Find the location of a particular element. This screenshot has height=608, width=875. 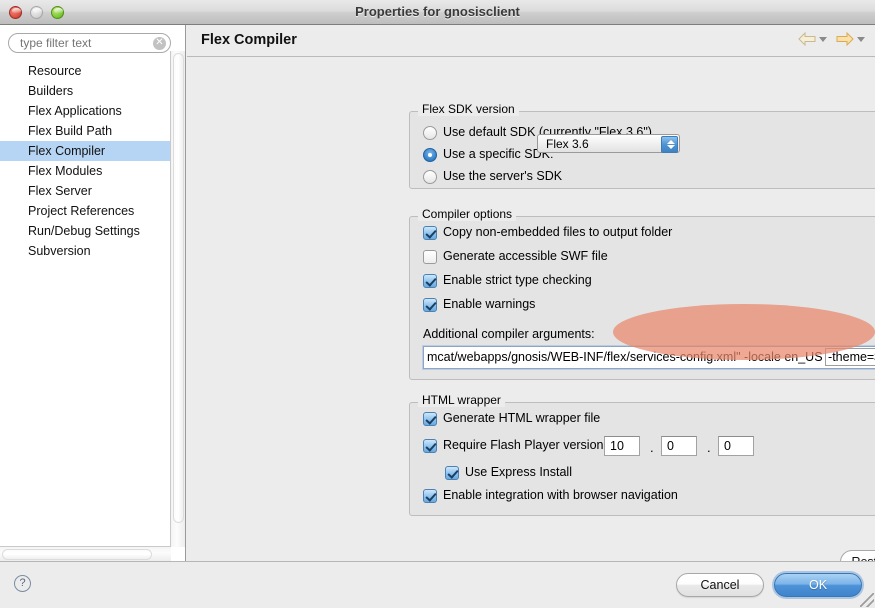

radio-label: Use the server's SDK is located at coordinates (503, 176).